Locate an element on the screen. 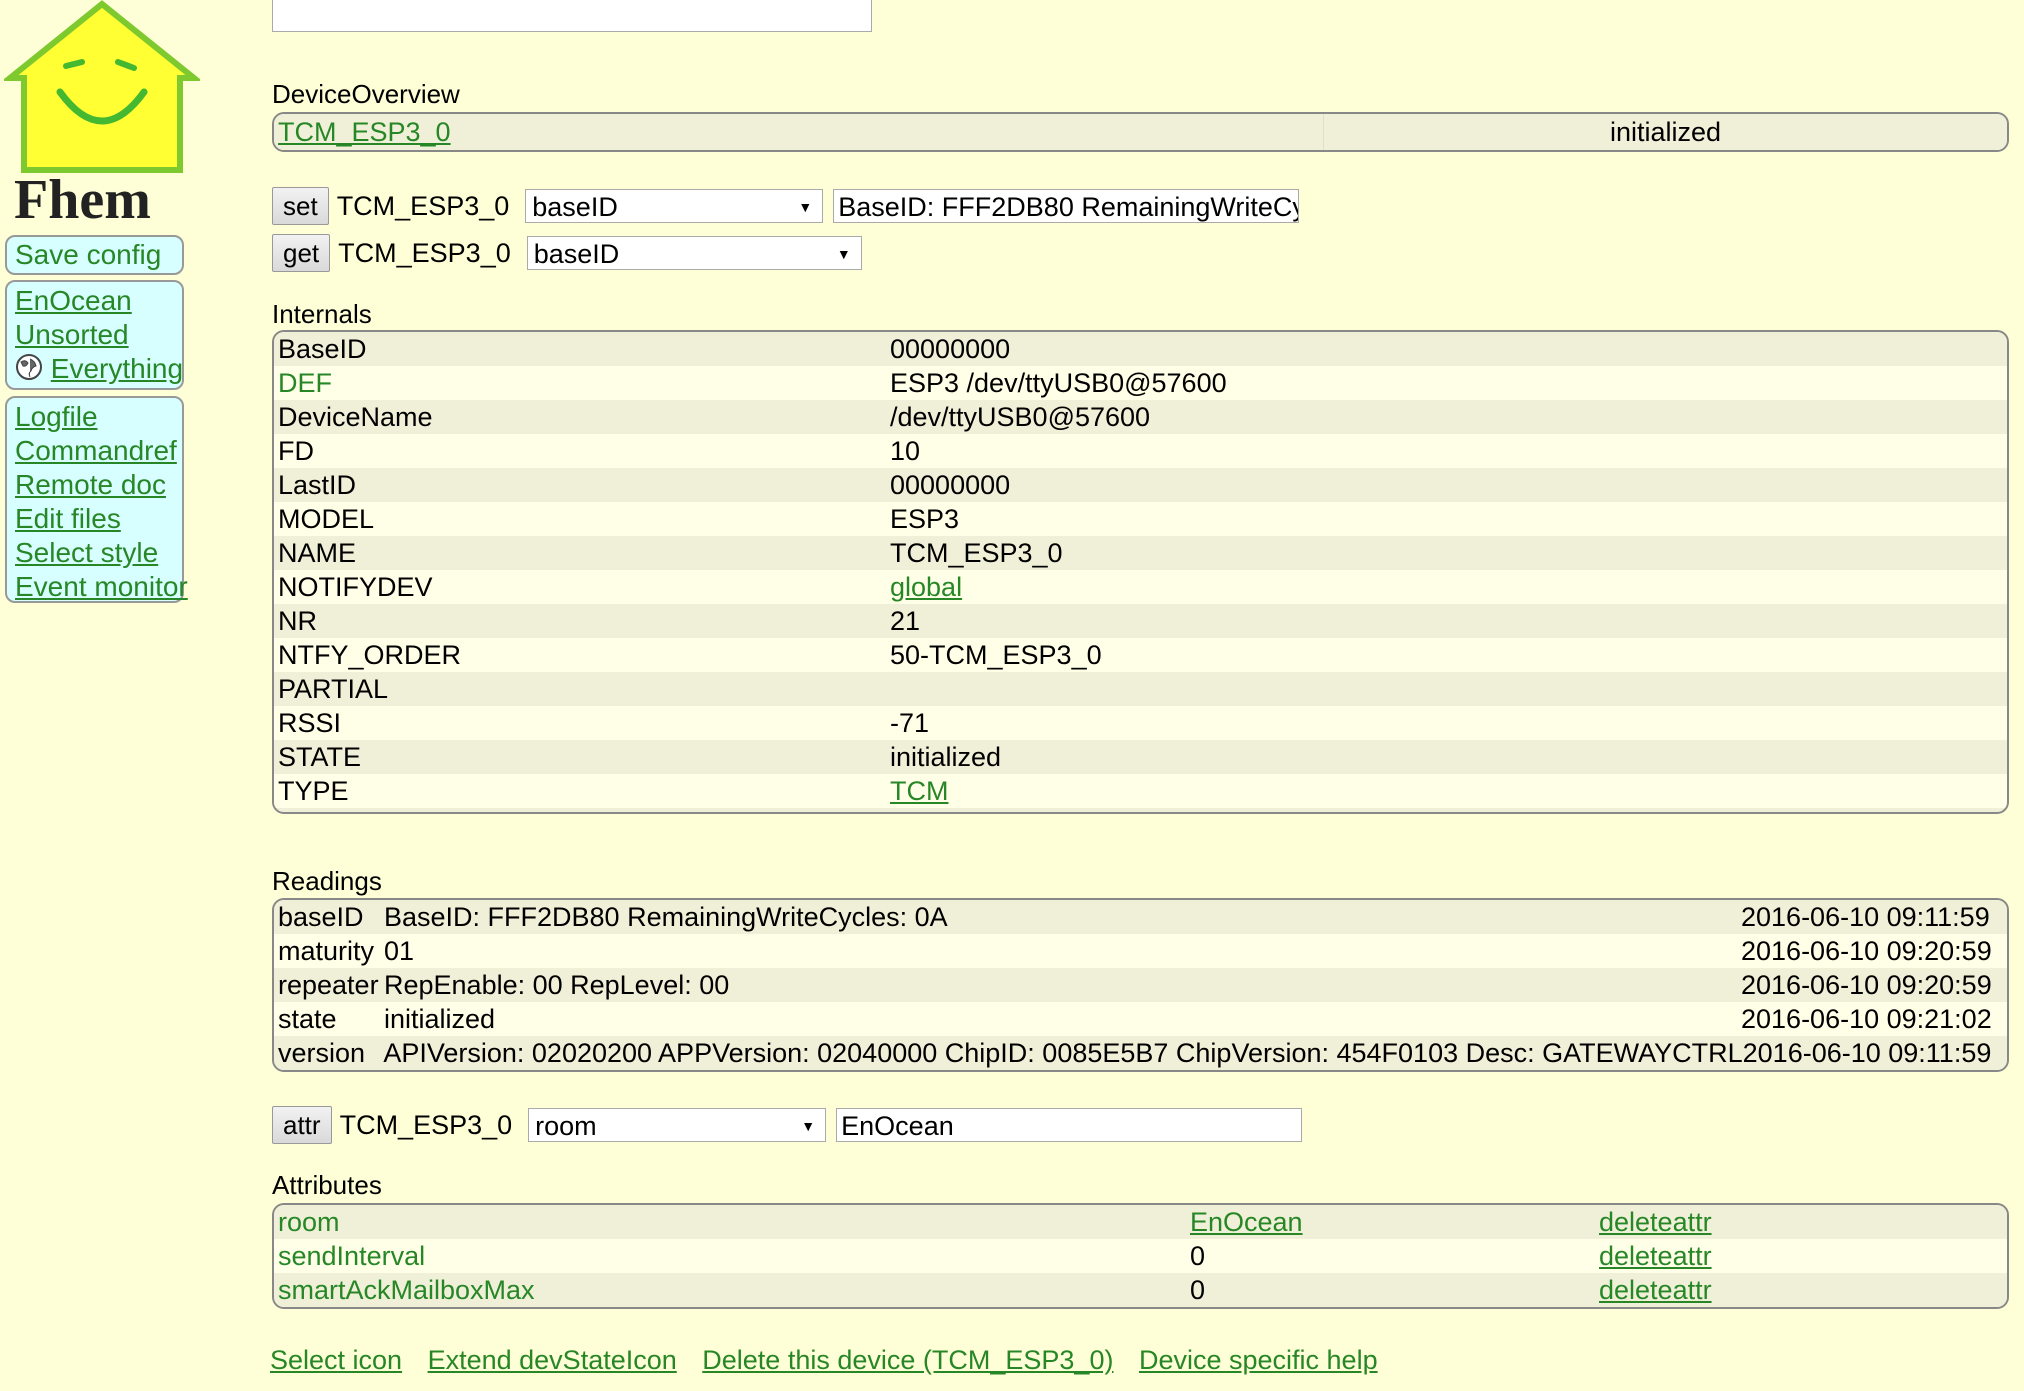 The image size is (2024, 1391). internal-value: -71 is located at coordinates (910, 723).